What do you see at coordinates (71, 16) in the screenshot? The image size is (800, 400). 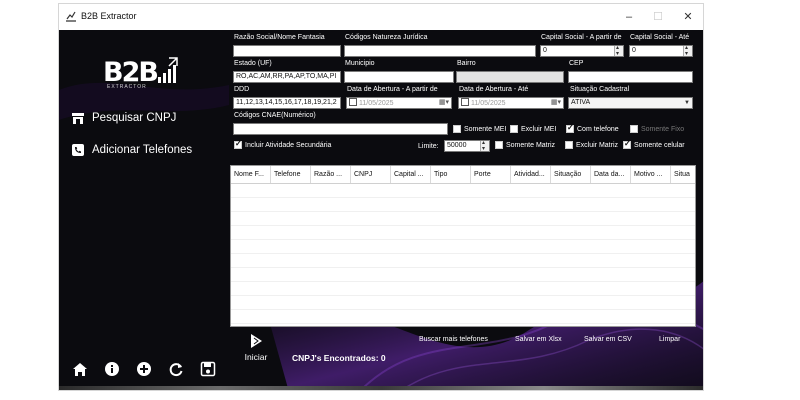 I see `app-icon` at bounding box center [71, 16].